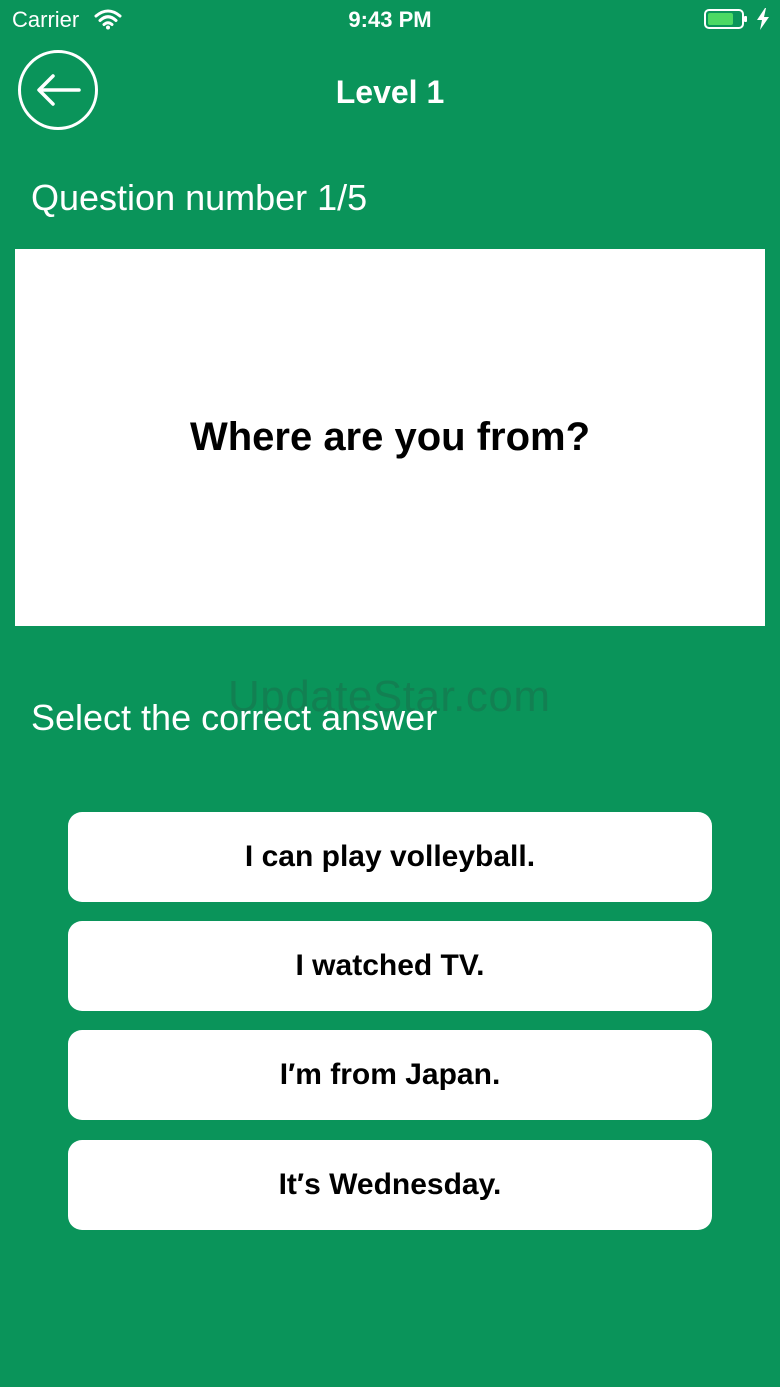  Describe the element at coordinates (390, 92) in the screenshot. I see `page-title: Level 1` at that location.